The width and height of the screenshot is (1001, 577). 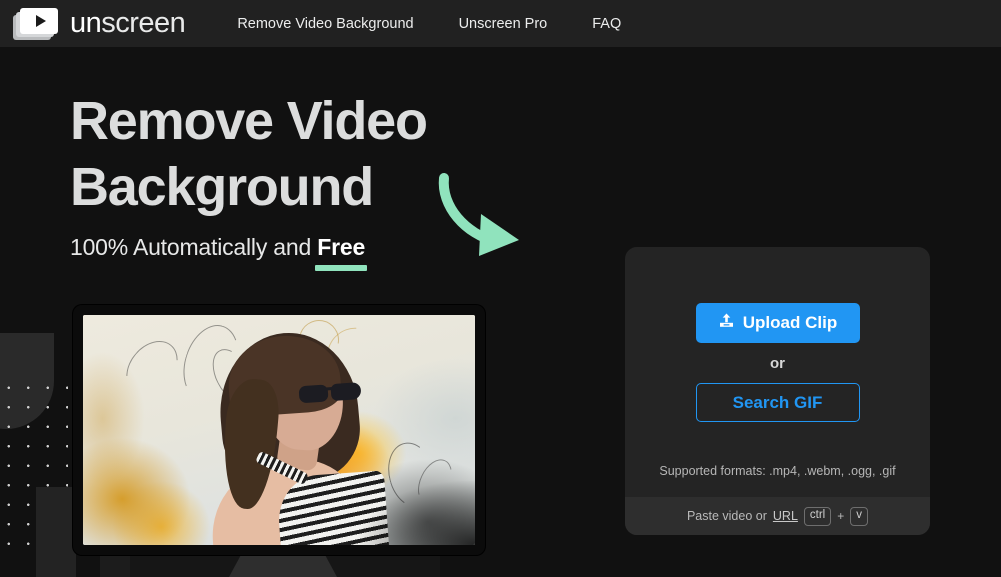 I want to click on paste-url-footer: Paste video or URL ctrl + v, so click(x=777, y=516).